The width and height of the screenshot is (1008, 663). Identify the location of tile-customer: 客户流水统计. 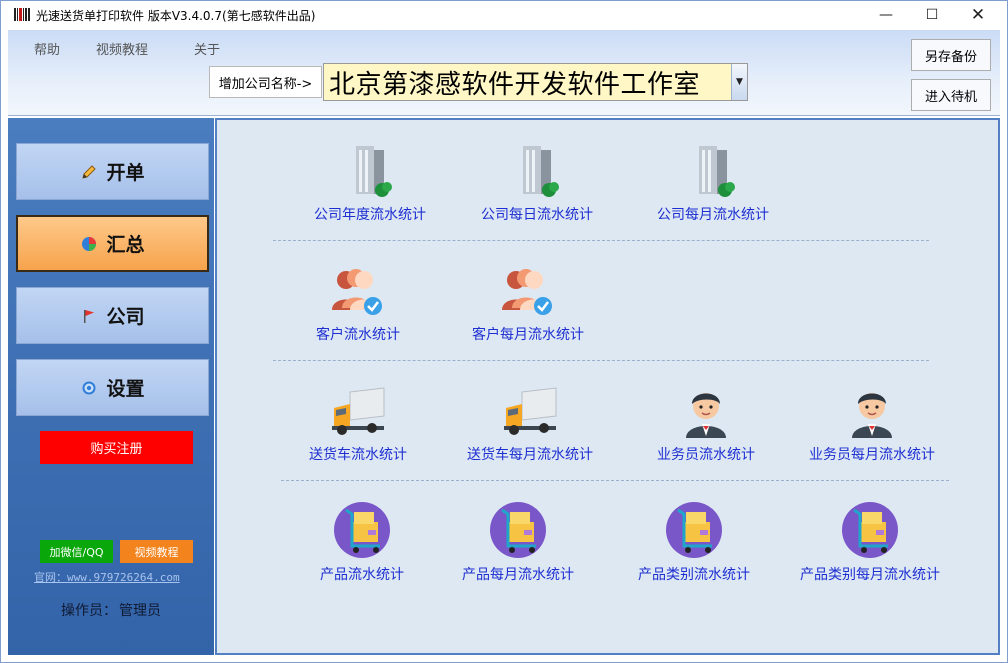
(358, 302).